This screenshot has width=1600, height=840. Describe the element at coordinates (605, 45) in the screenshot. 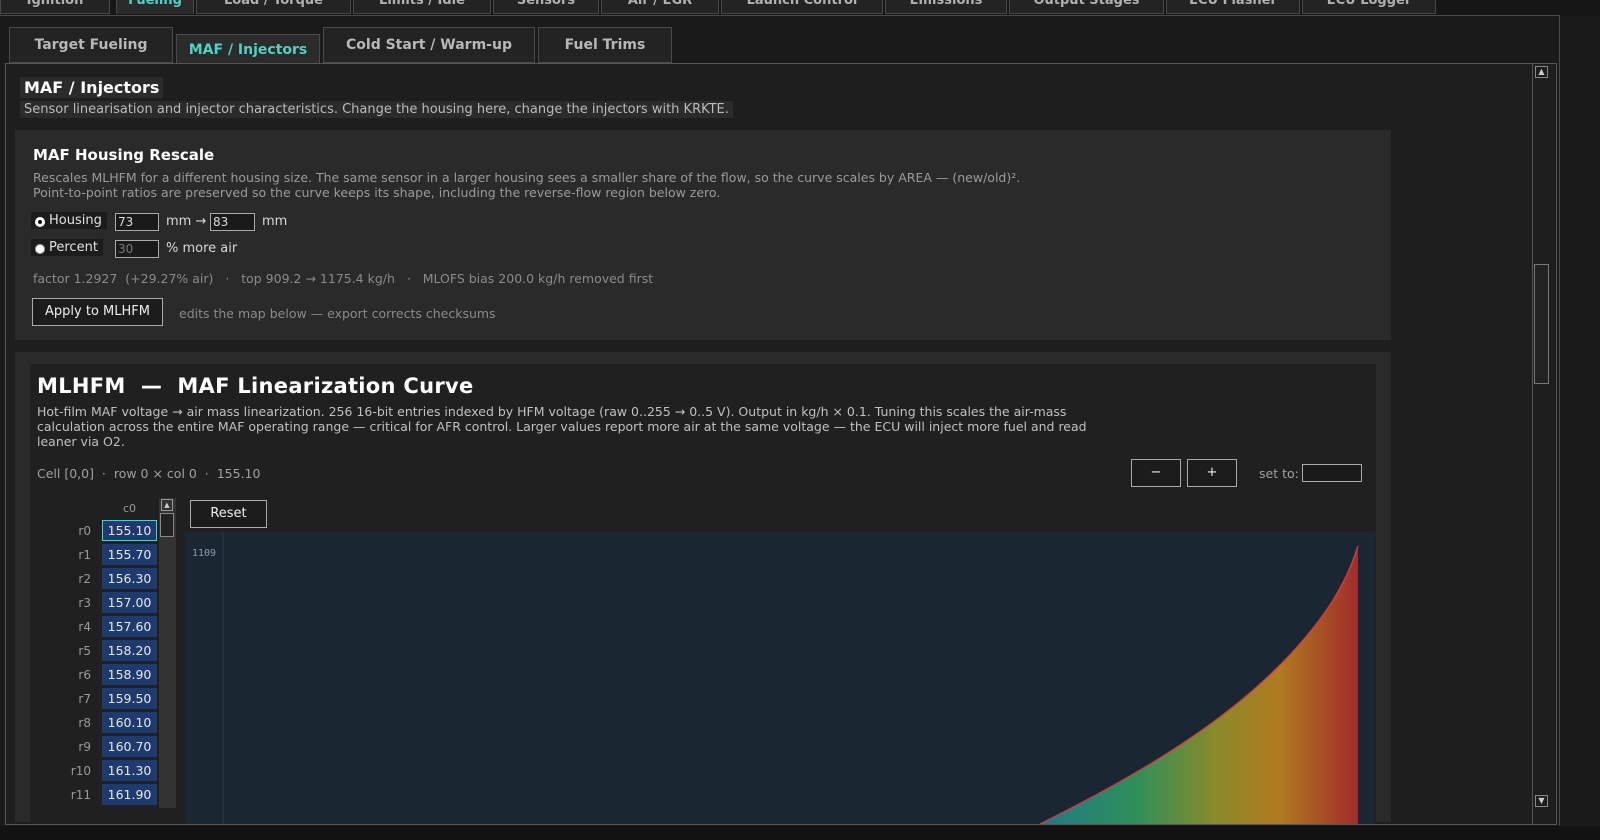

I see `sub-tab-fuel-trims: Fuel Trims` at that location.